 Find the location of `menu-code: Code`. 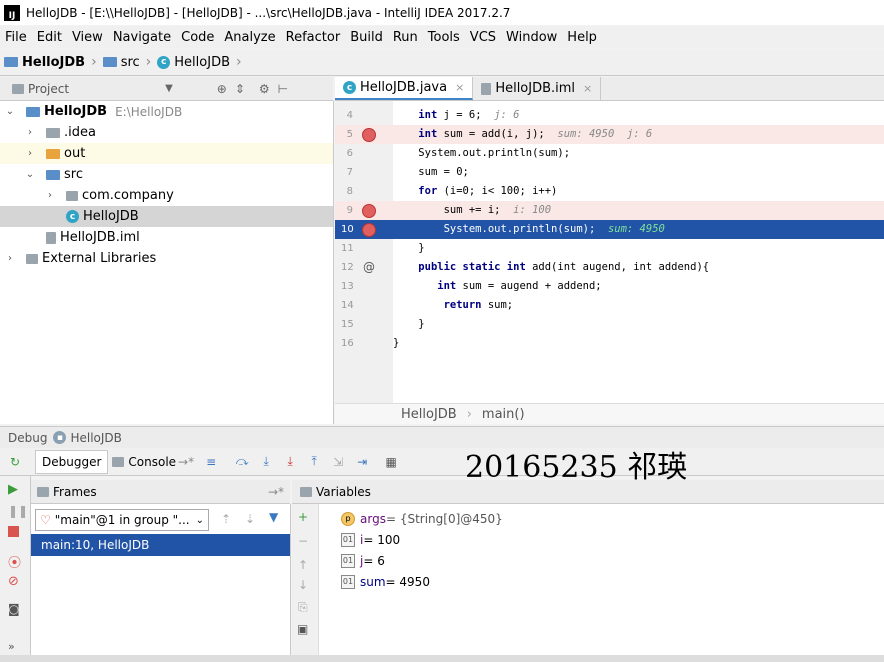

menu-code: Code is located at coordinates (197, 37).